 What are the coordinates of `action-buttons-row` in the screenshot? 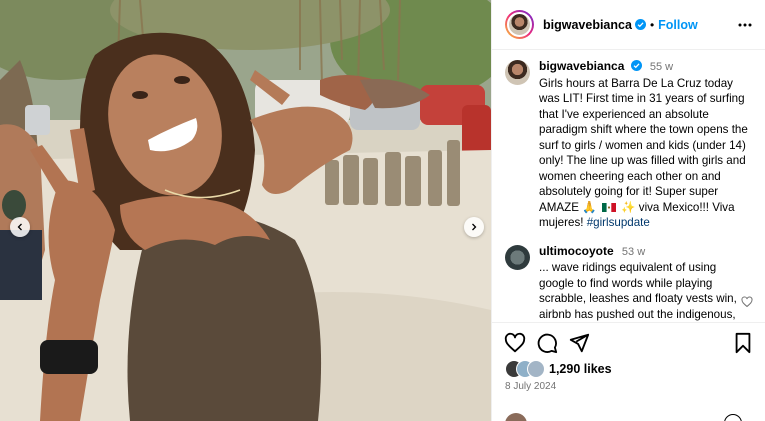 It's located at (629, 344).